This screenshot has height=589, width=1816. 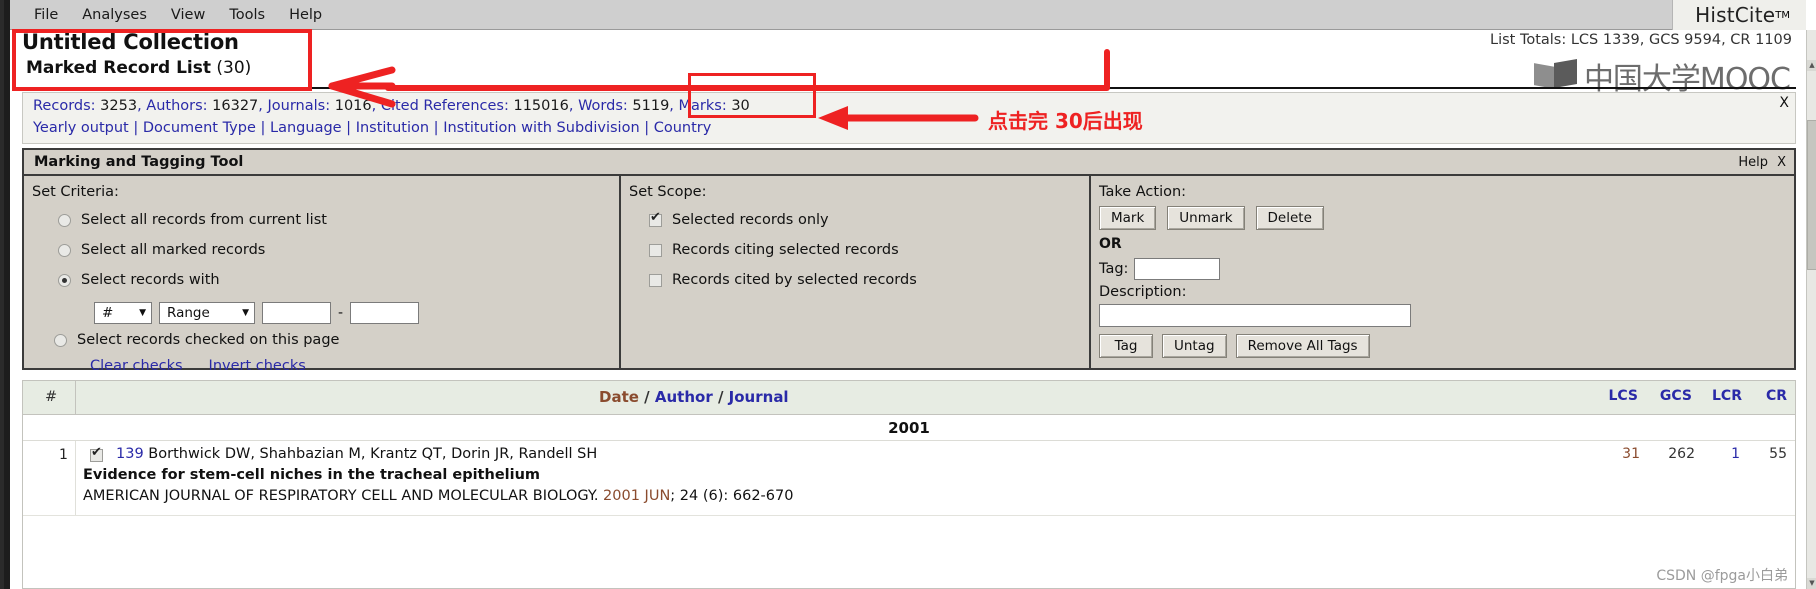 What do you see at coordinates (305, 15) in the screenshot?
I see `menu-item-help: Help` at bounding box center [305, 15].